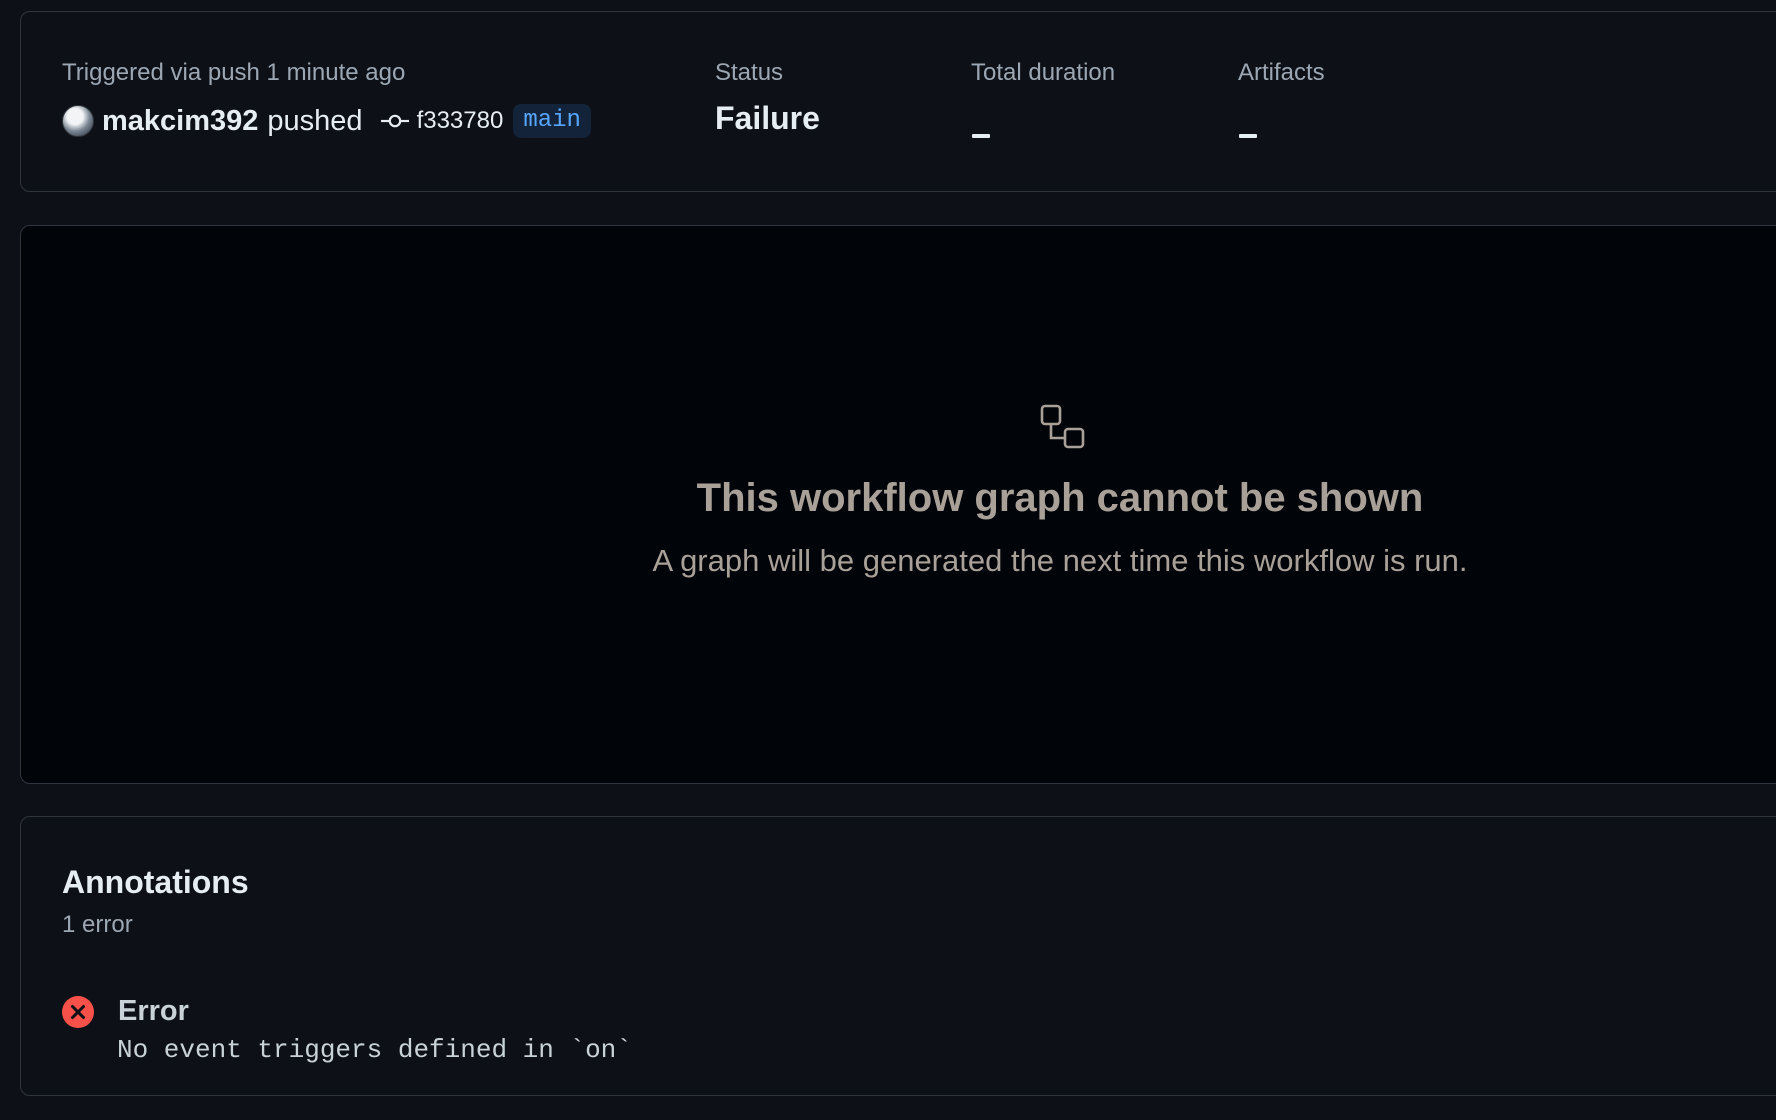  What do you see at coordinates (180, 121) in the screenshot?
I see `actor-link: makcim392` at bounding box center [180, 121].